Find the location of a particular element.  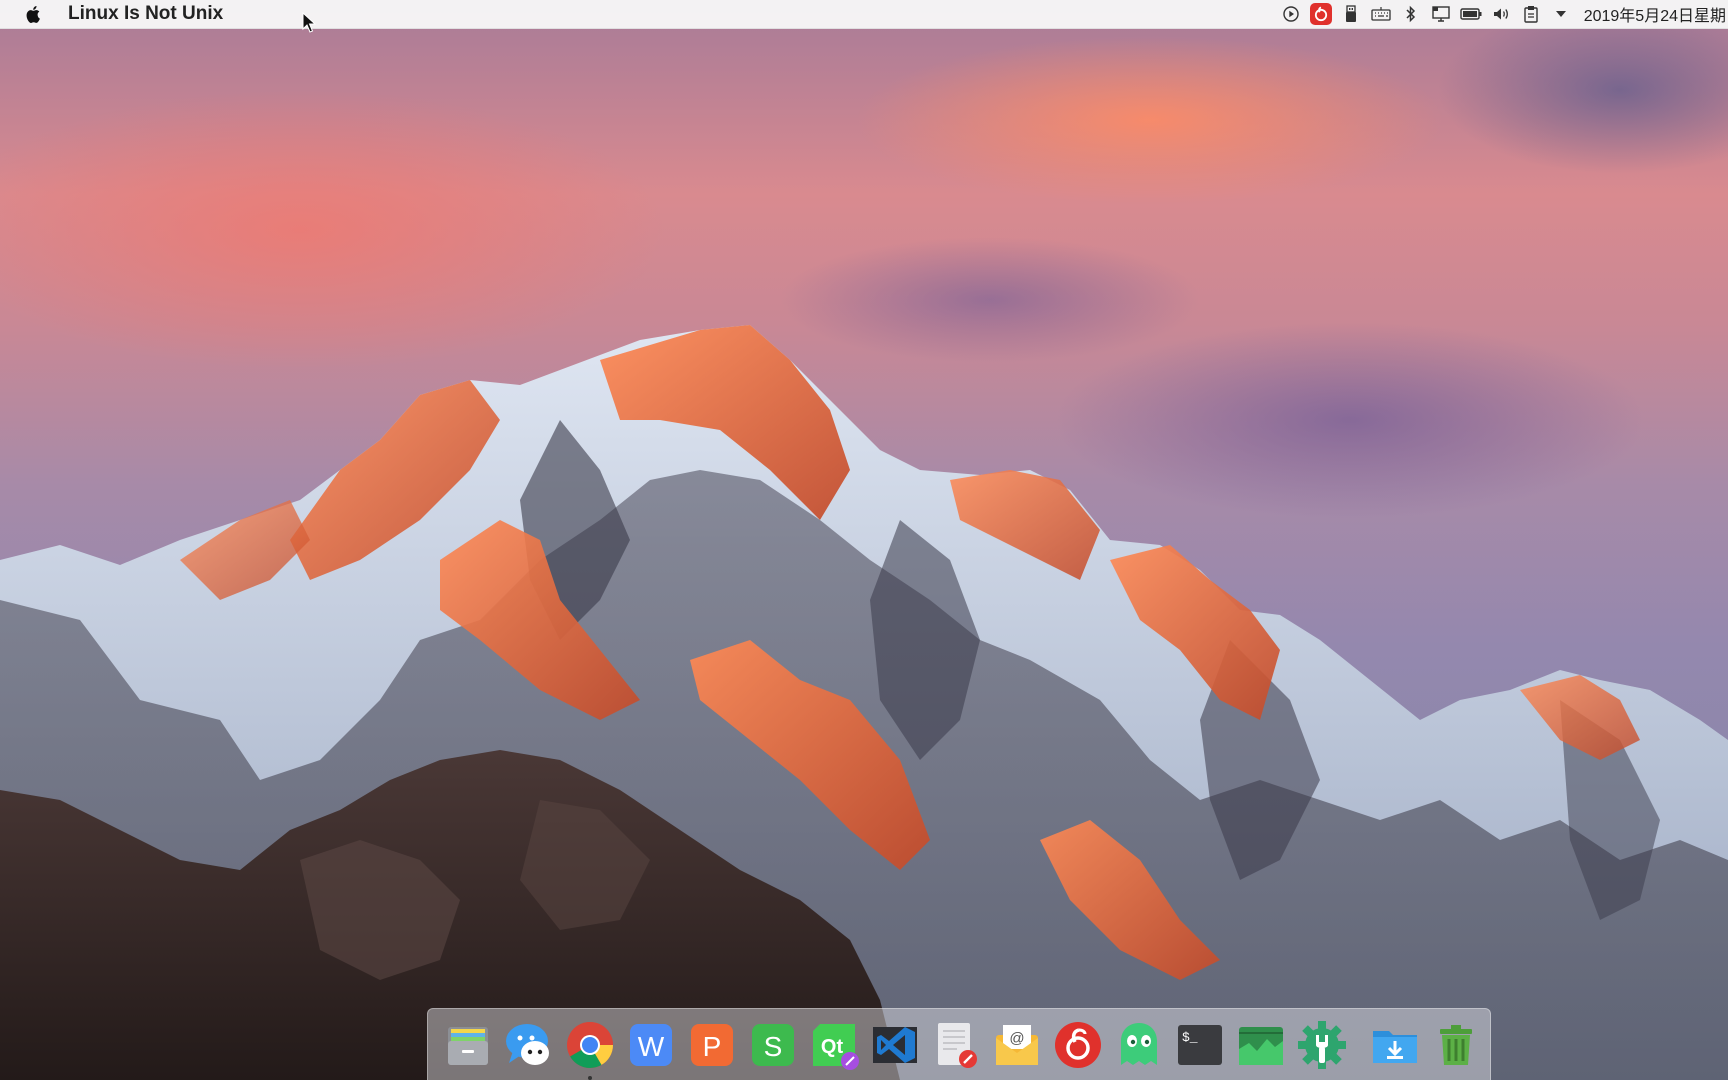

date-time-clock: 2019年5月24日星期 is located at coordinates (1656, 14).